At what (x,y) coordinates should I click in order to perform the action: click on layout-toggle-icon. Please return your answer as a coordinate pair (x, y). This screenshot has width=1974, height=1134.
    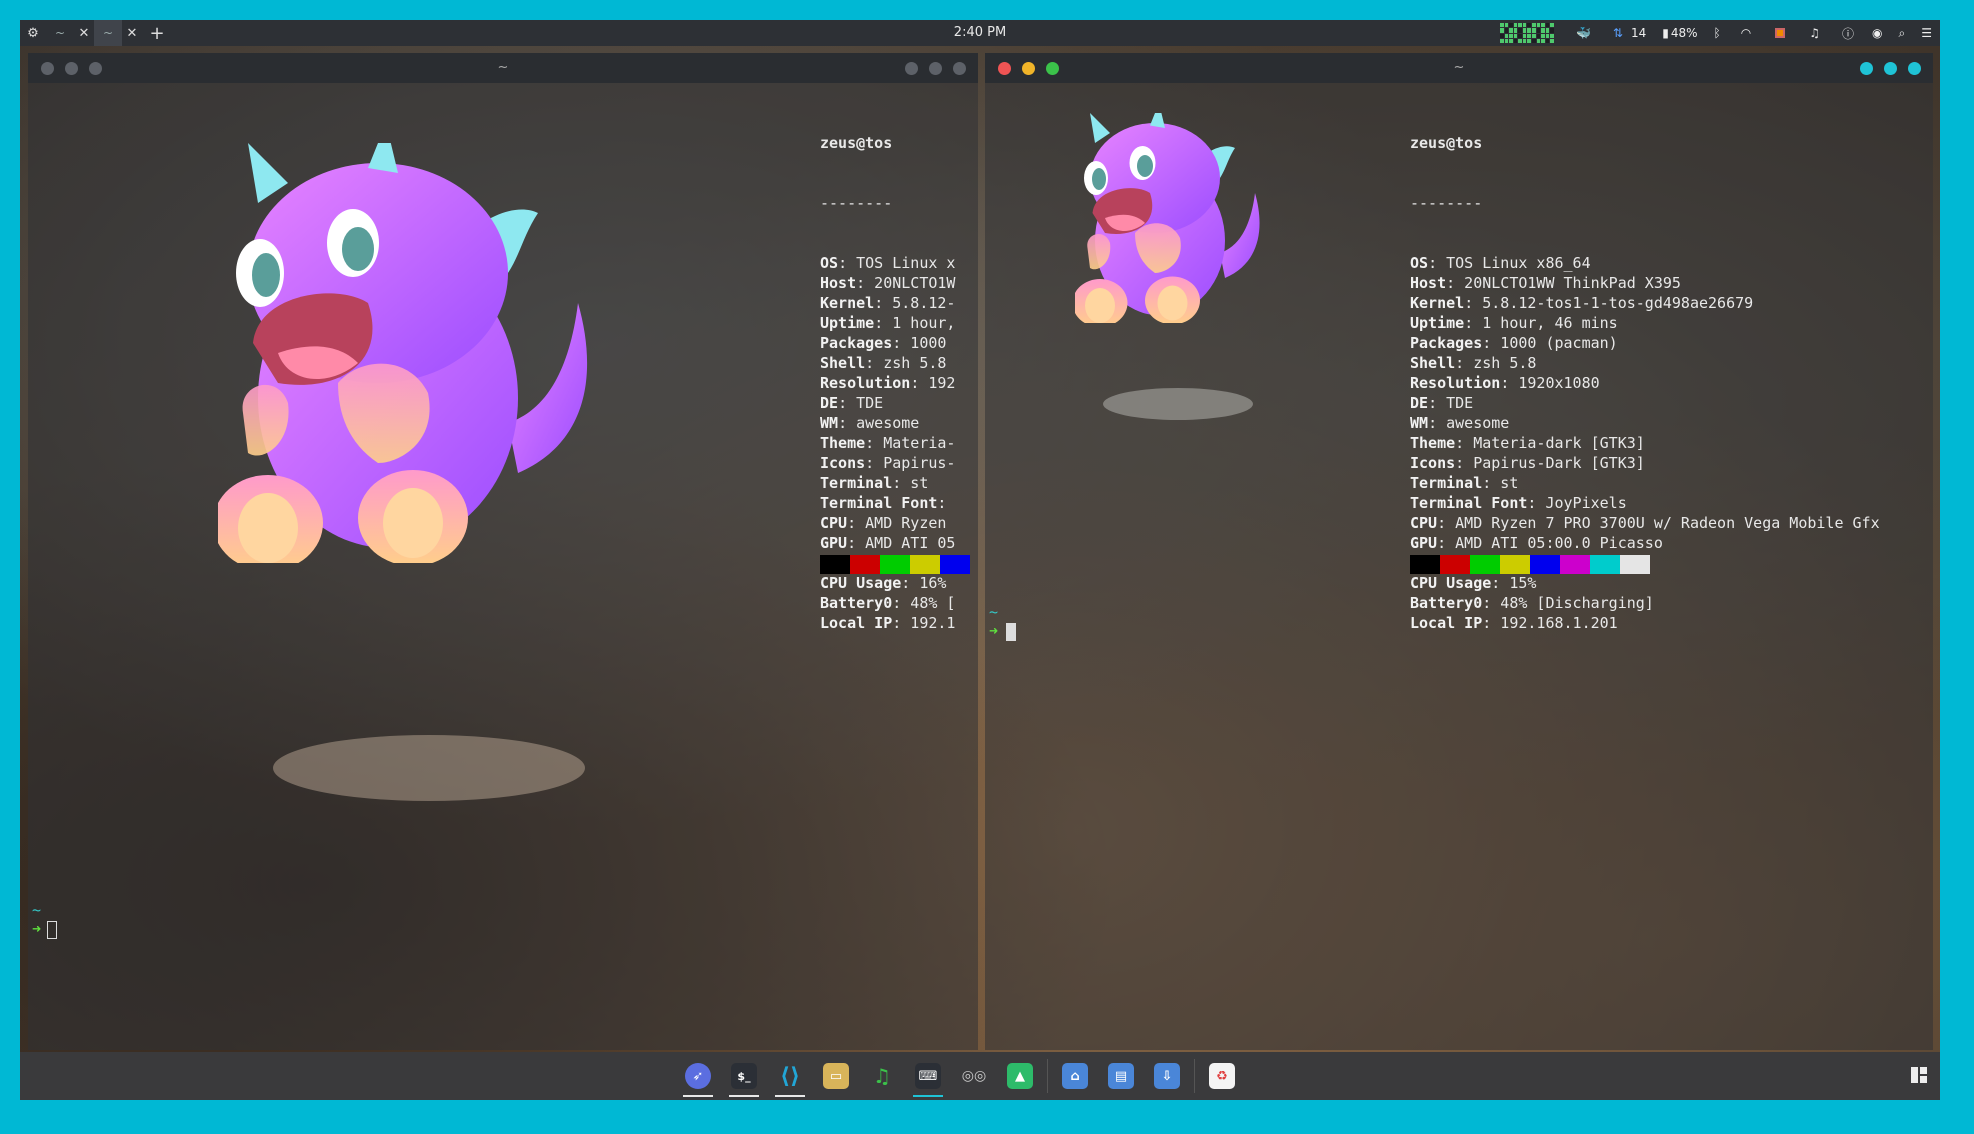
    Looking at the image, I should click on (1919, 1075).